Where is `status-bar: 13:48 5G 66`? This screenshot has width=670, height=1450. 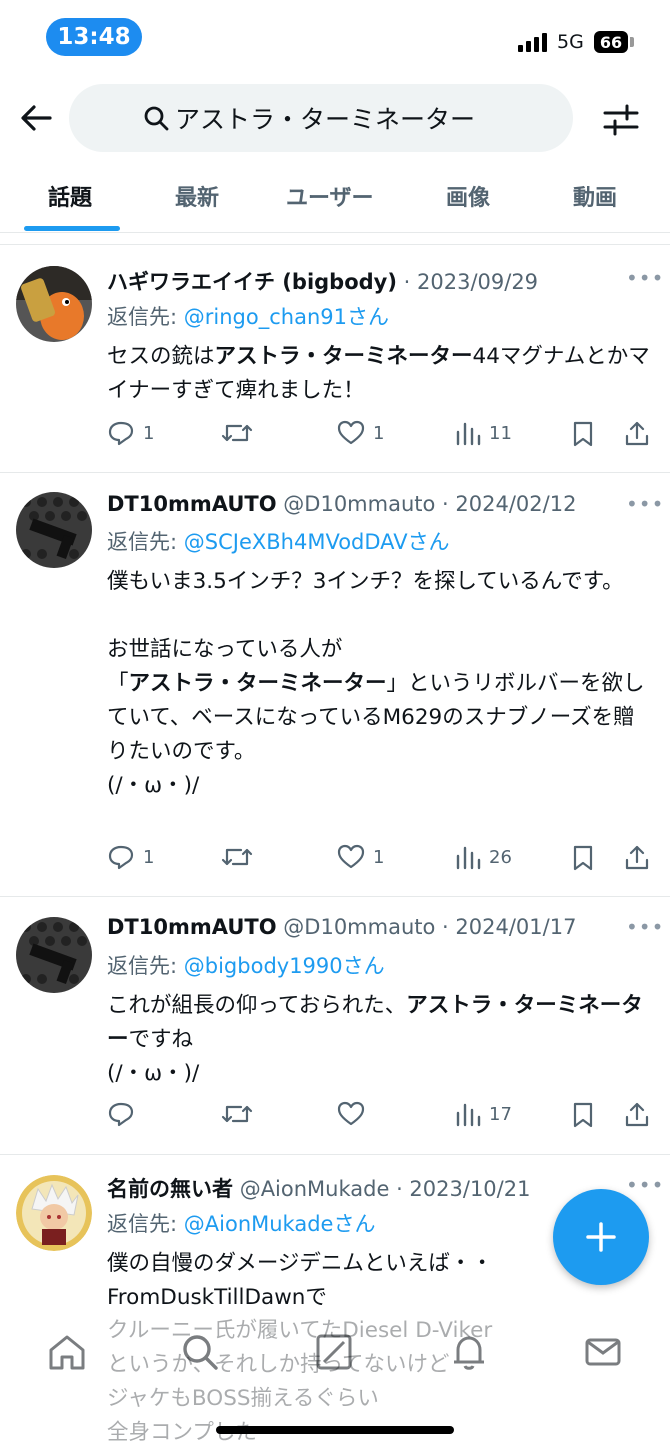
status-bar: 13:48 5G 66 is located at coordinates (335, 40).